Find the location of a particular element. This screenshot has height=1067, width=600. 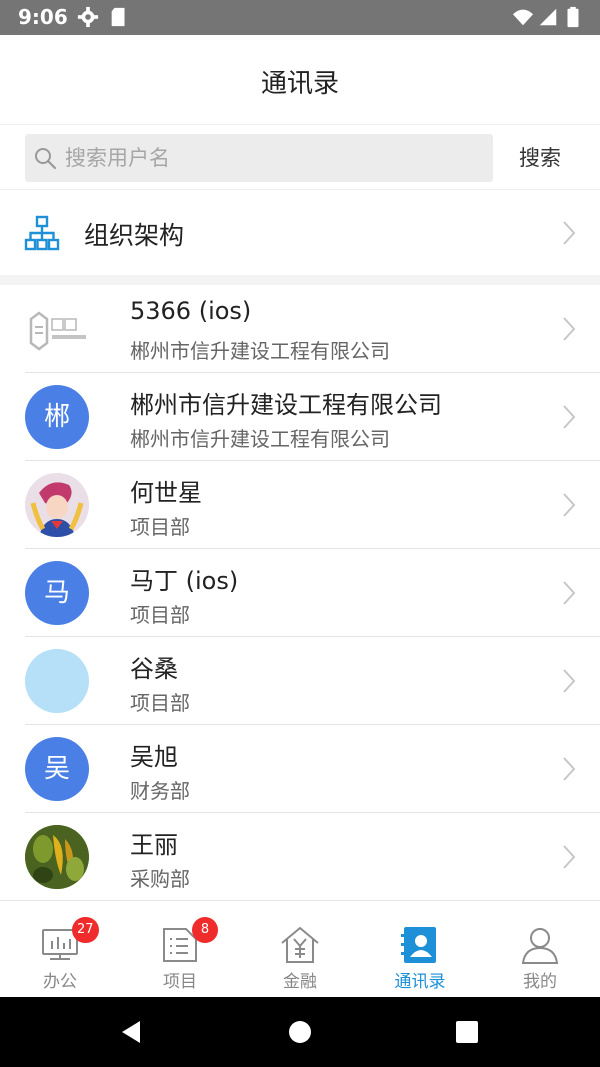

home-icon is located at coordinates (300, 1032).